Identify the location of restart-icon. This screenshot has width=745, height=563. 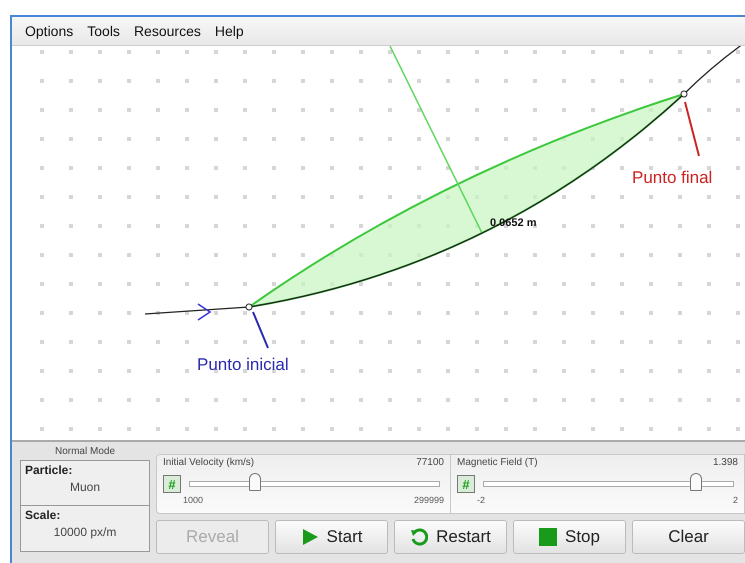
(419, 537).